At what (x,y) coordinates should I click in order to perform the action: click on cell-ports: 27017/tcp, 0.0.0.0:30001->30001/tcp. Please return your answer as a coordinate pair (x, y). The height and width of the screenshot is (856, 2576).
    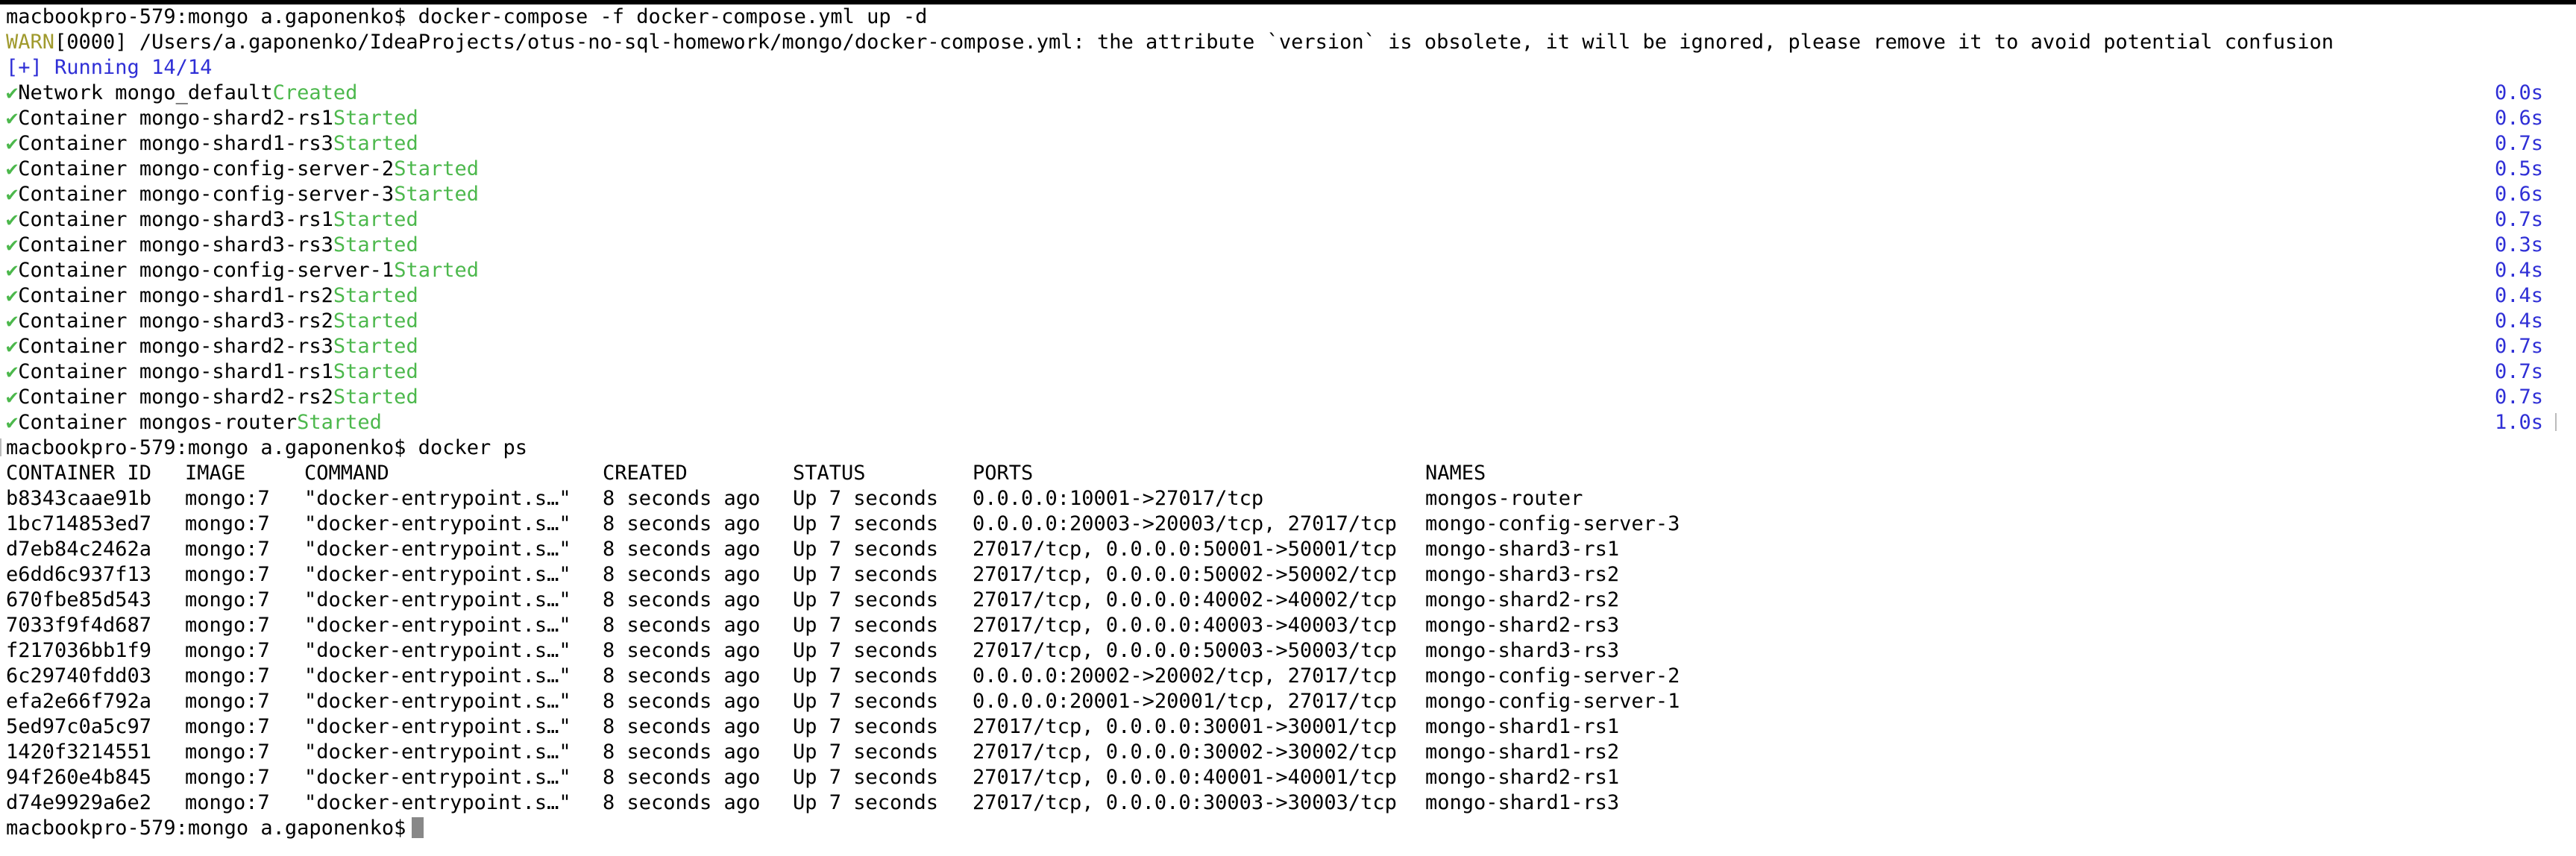
    Looking at the image, I should click on (1185, 726).